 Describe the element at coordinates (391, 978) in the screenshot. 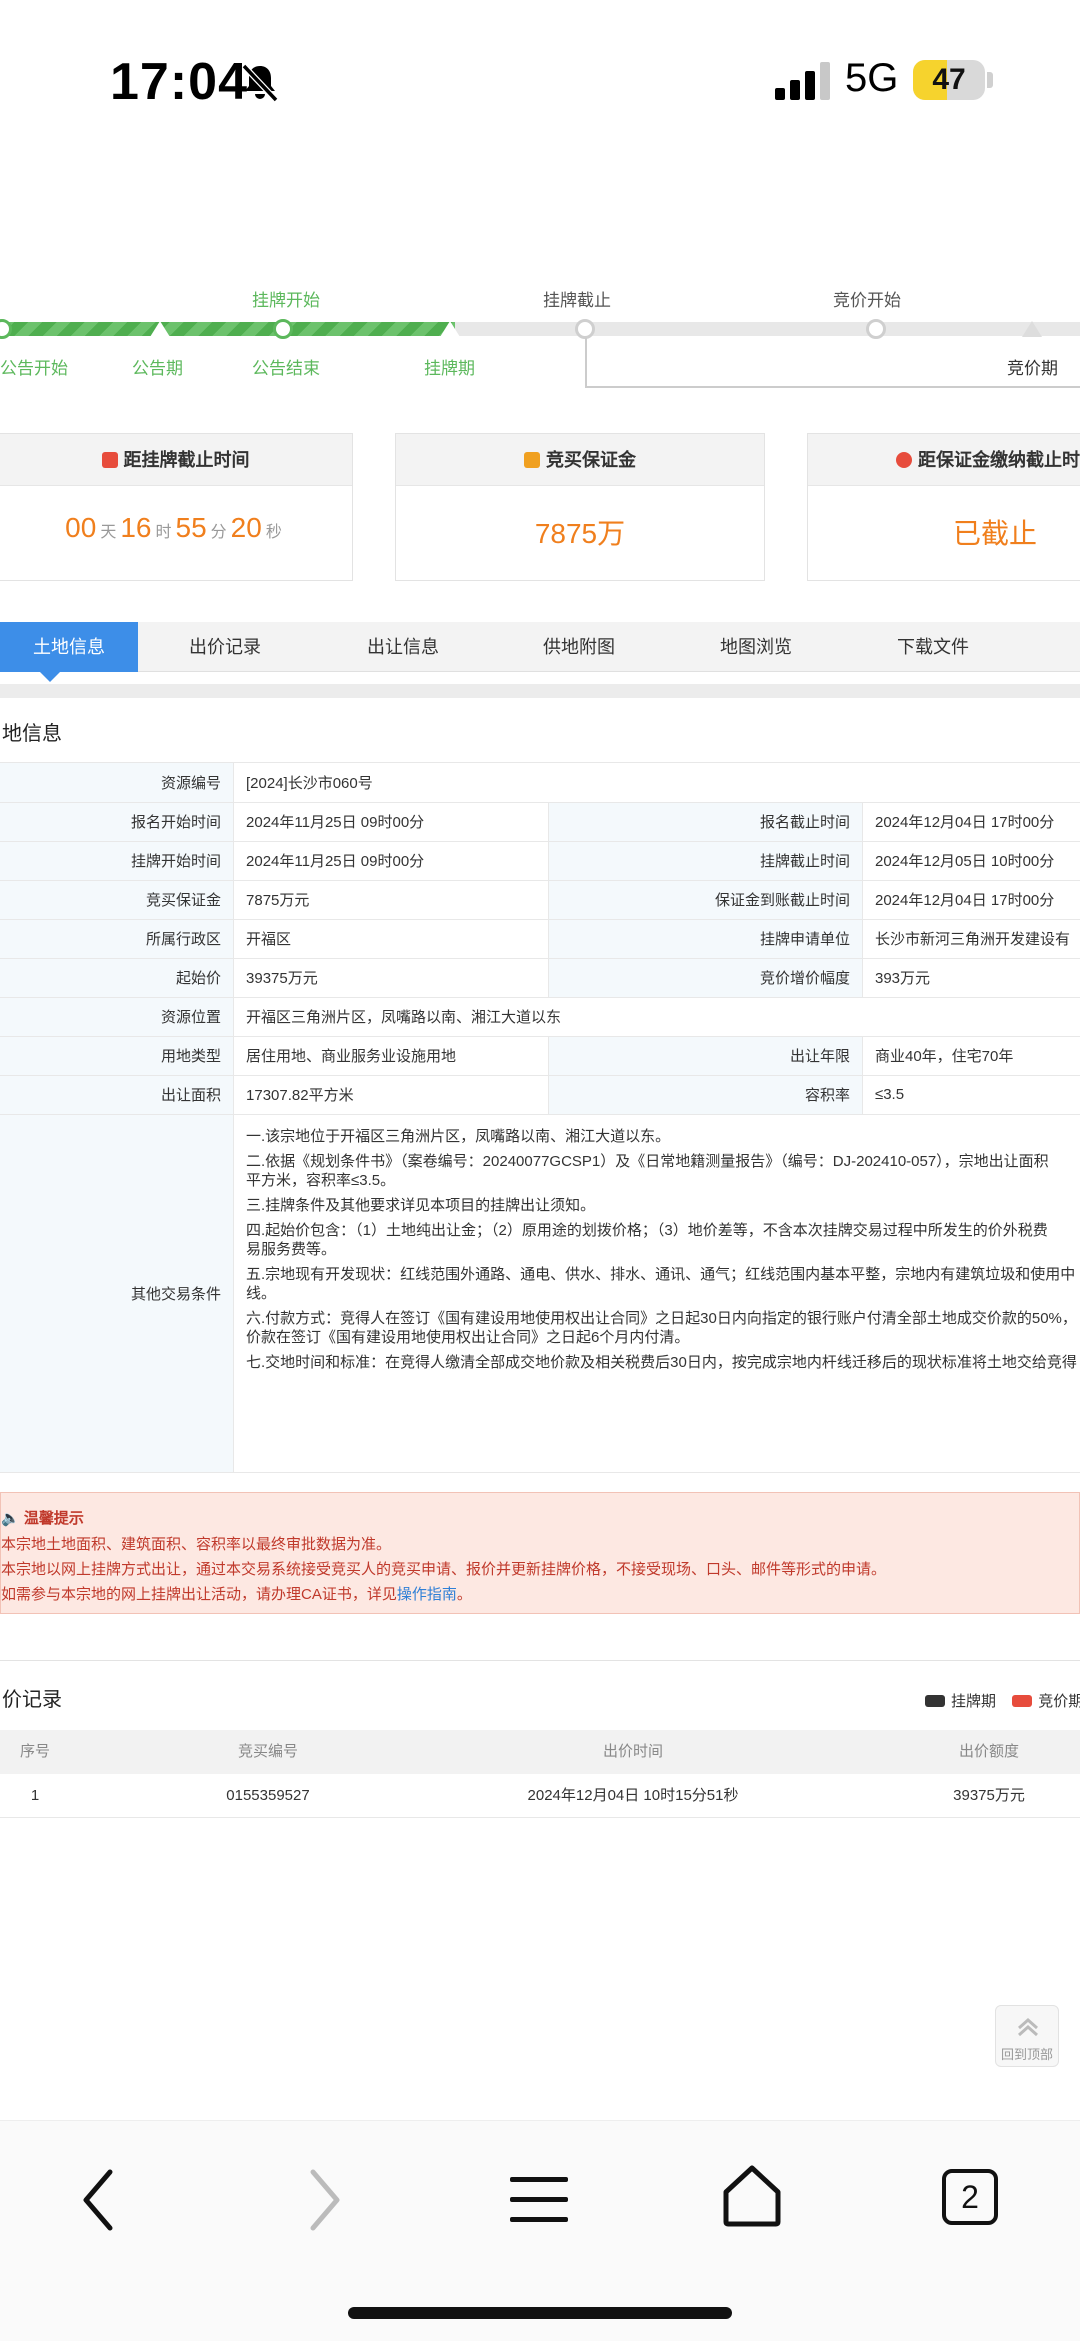

I see `value: 39375万元` at that location.